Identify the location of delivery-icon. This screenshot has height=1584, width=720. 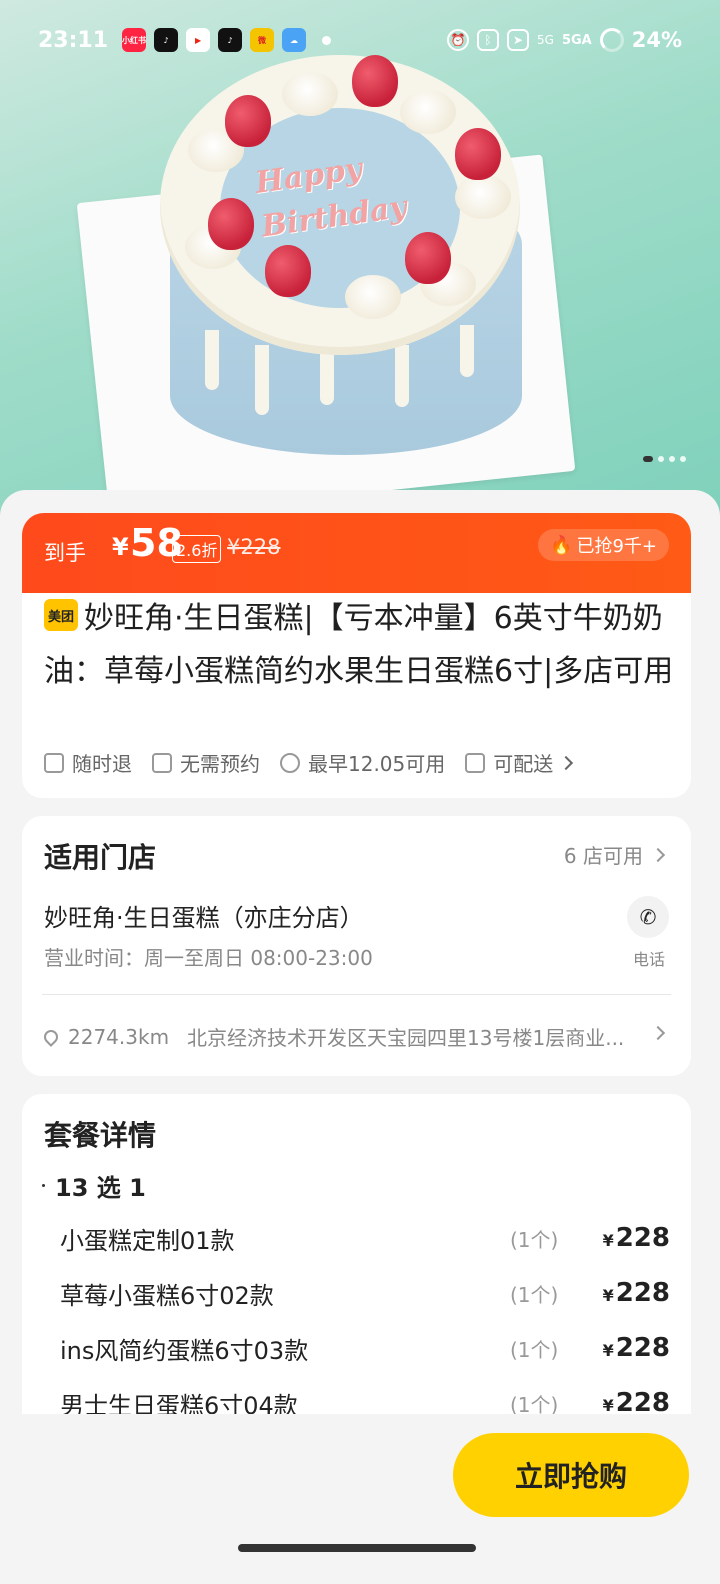
(475, 762).